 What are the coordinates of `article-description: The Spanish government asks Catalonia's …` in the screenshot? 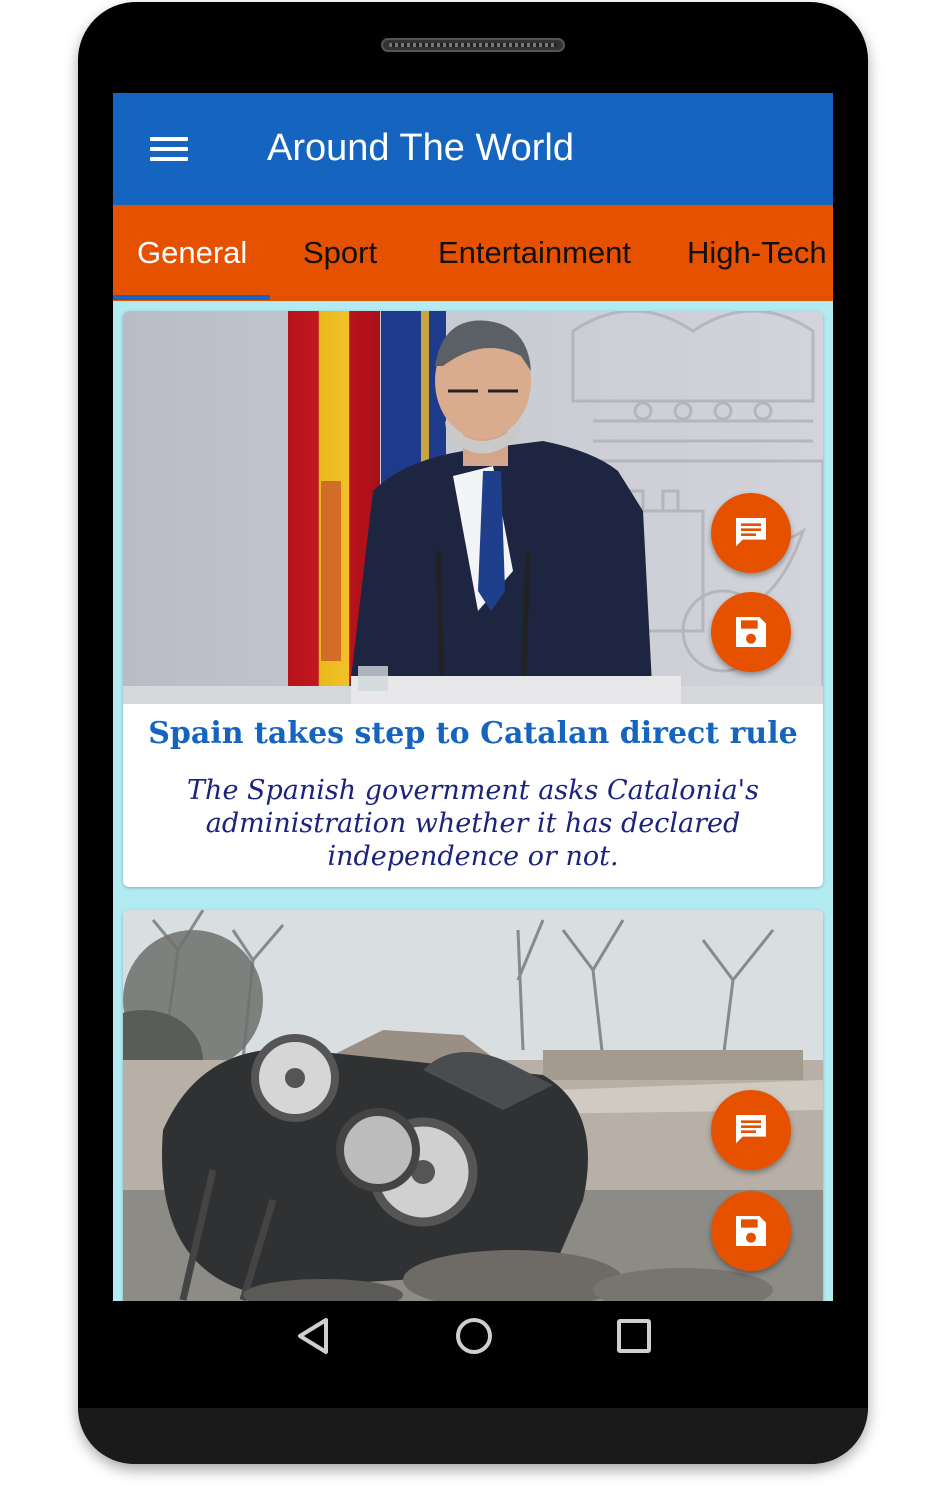 It's located at (473, 823).